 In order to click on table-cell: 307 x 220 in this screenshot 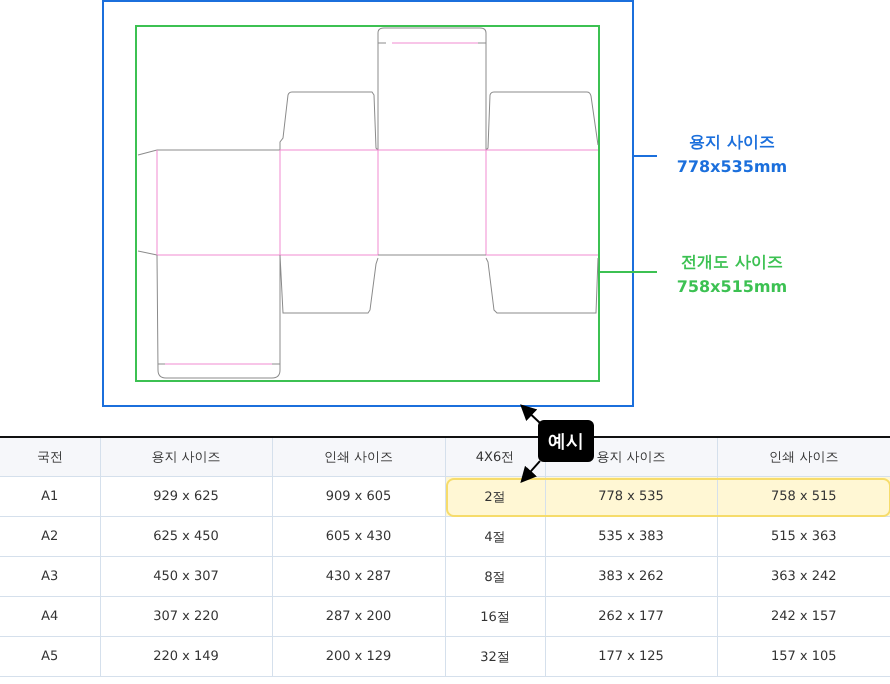, I will do `click(186, 616)`.